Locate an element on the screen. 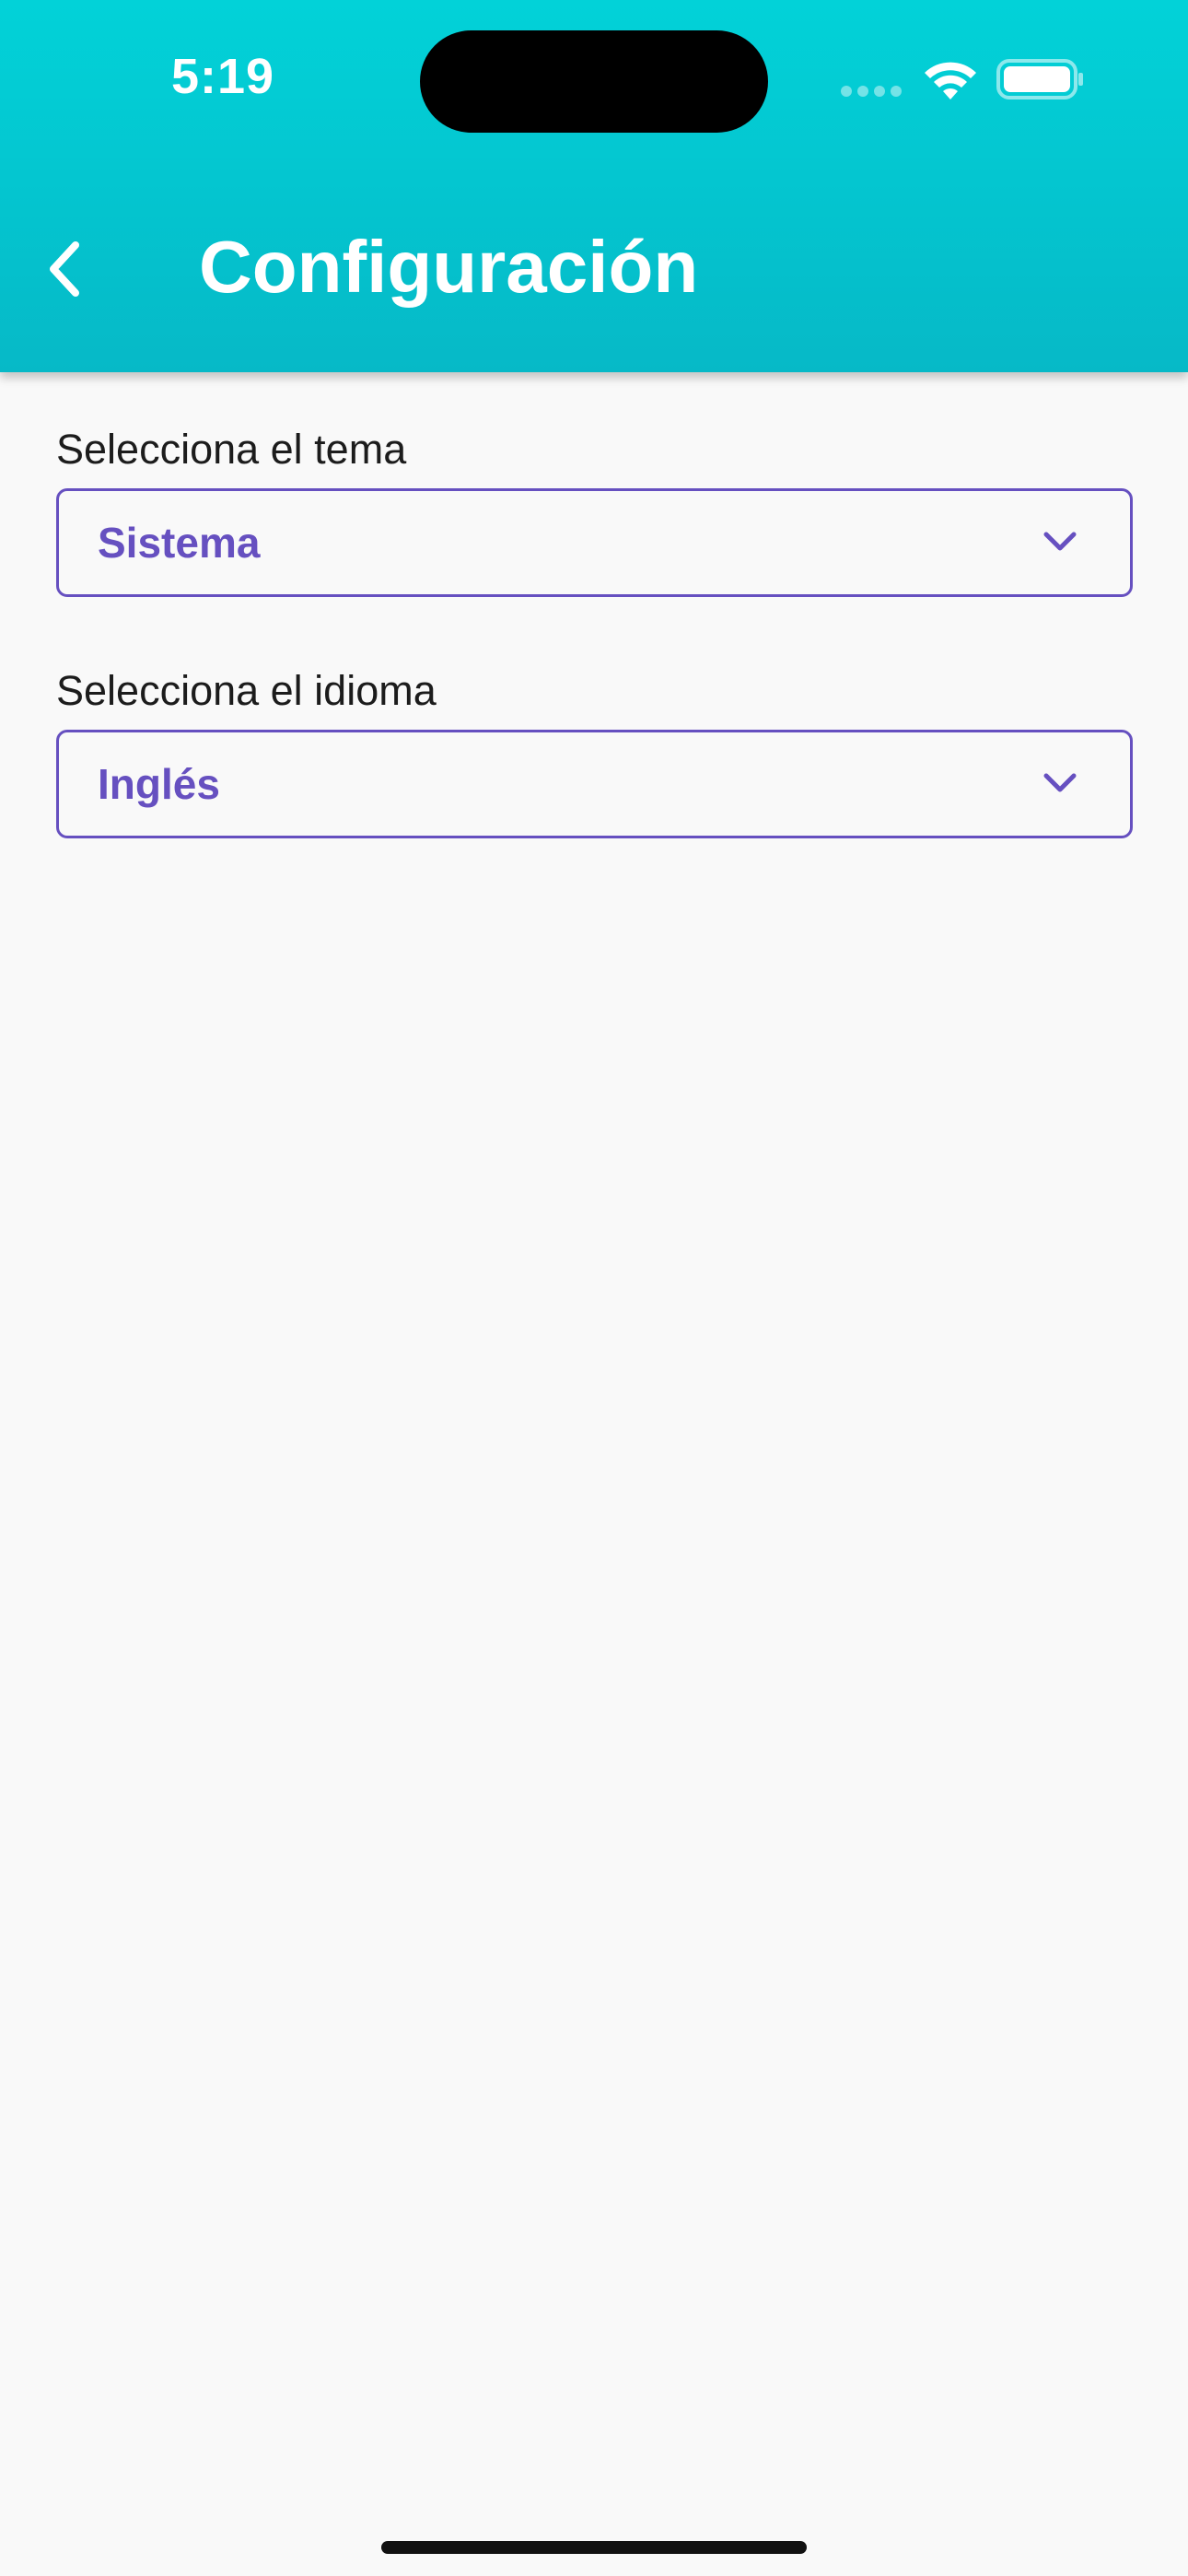 This screenshot has width=1188, height=2576. chevron-left-icon is located at coordinates (64, 269).